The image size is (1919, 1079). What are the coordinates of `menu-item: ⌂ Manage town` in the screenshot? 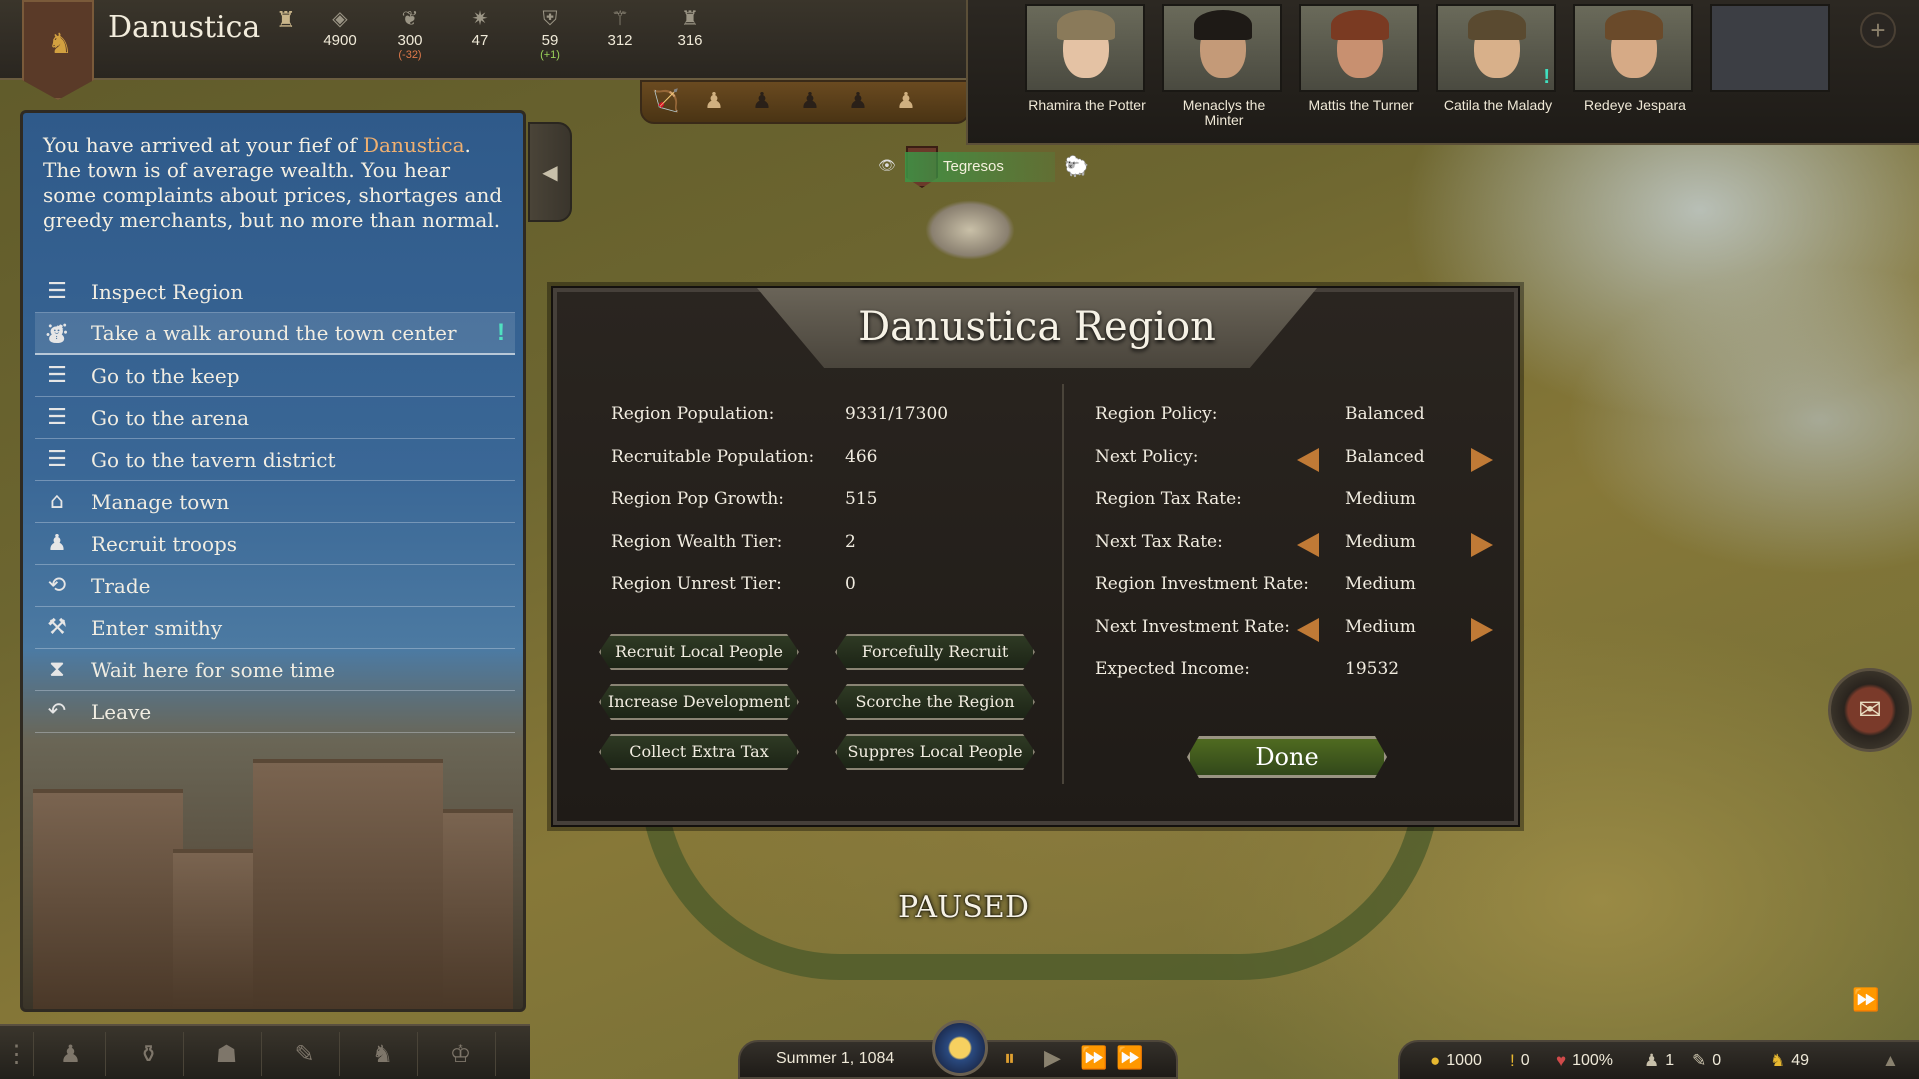 It's located at (275, 502).